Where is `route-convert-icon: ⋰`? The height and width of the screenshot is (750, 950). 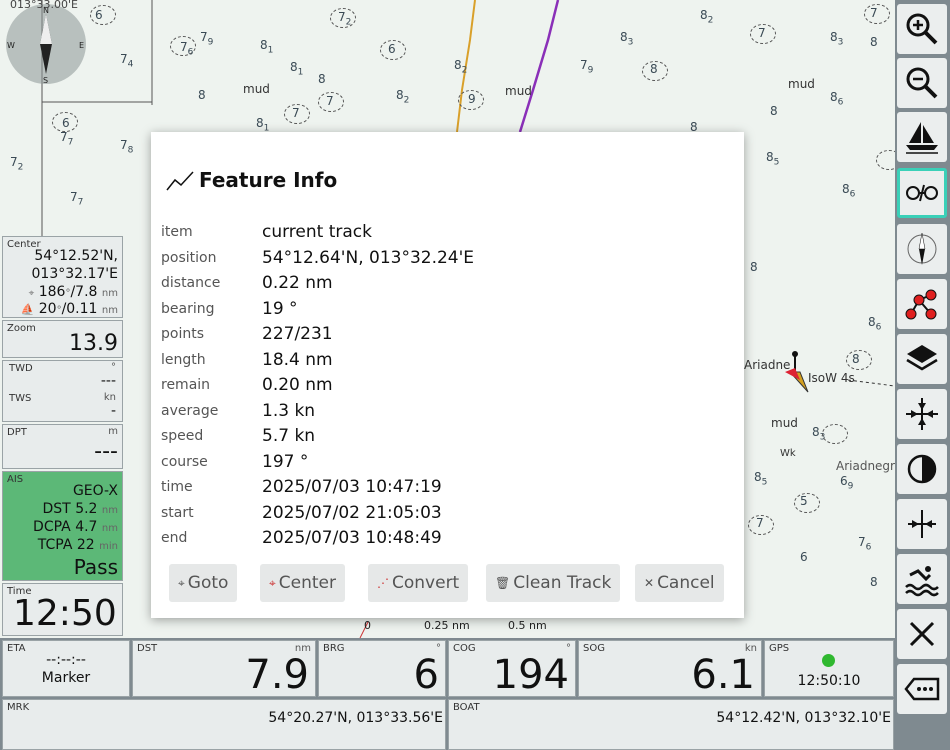 route-convert-icon: ⋰ is located at coordinates (383, 583).